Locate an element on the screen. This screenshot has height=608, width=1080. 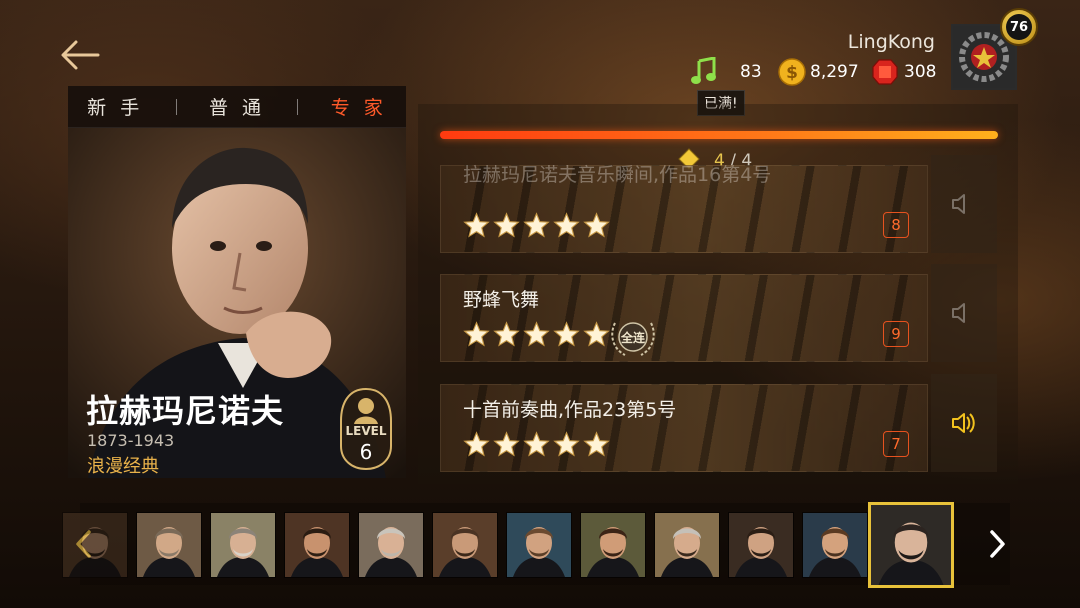
full-combo-badge: 全连 is located at coordinates (633, 337).